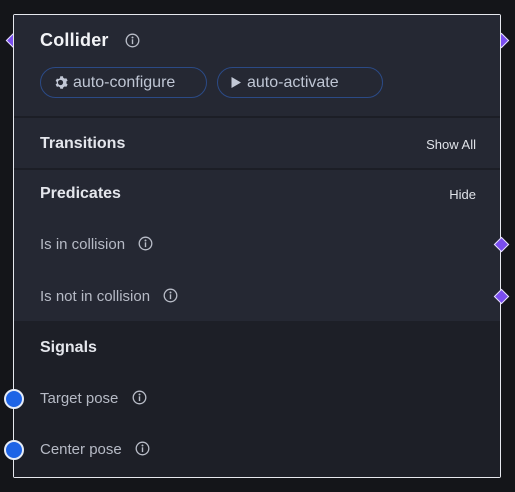 This screenshot has height=492, width=515. I want to click on predicate-label: Is not in collision, so click(95, 296).